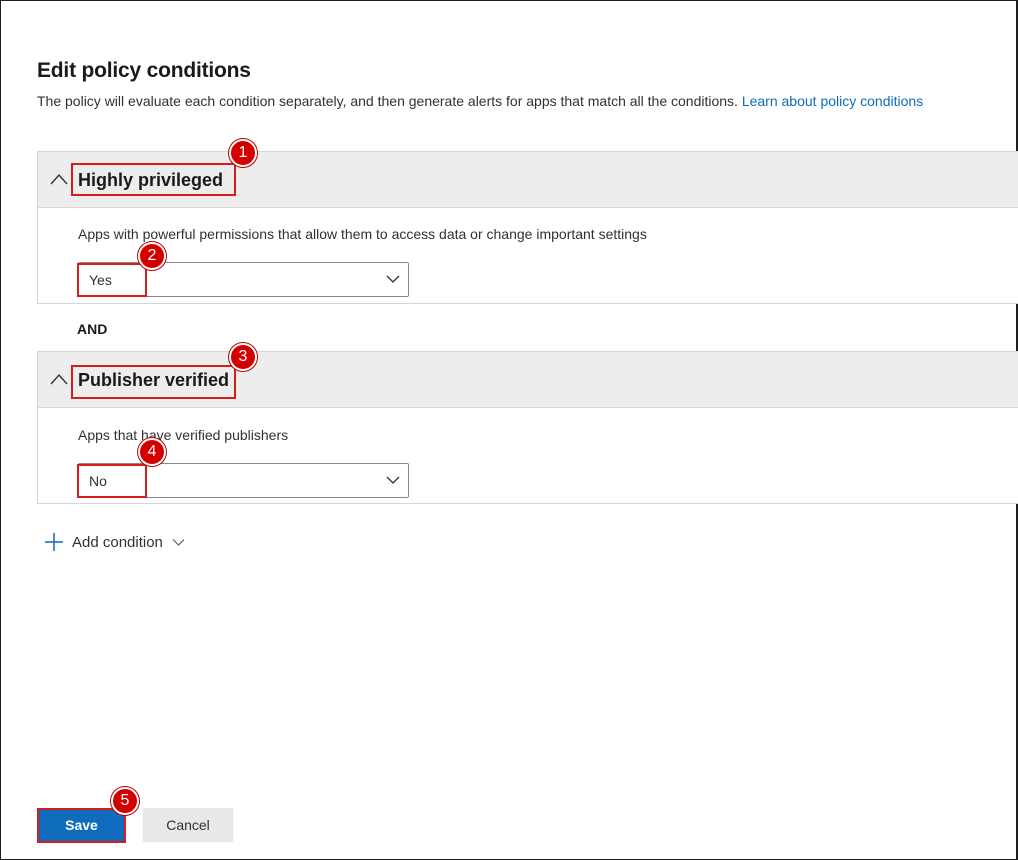  I want to click on learn-more-link: Learn about policy conditions, so click(832, 101).